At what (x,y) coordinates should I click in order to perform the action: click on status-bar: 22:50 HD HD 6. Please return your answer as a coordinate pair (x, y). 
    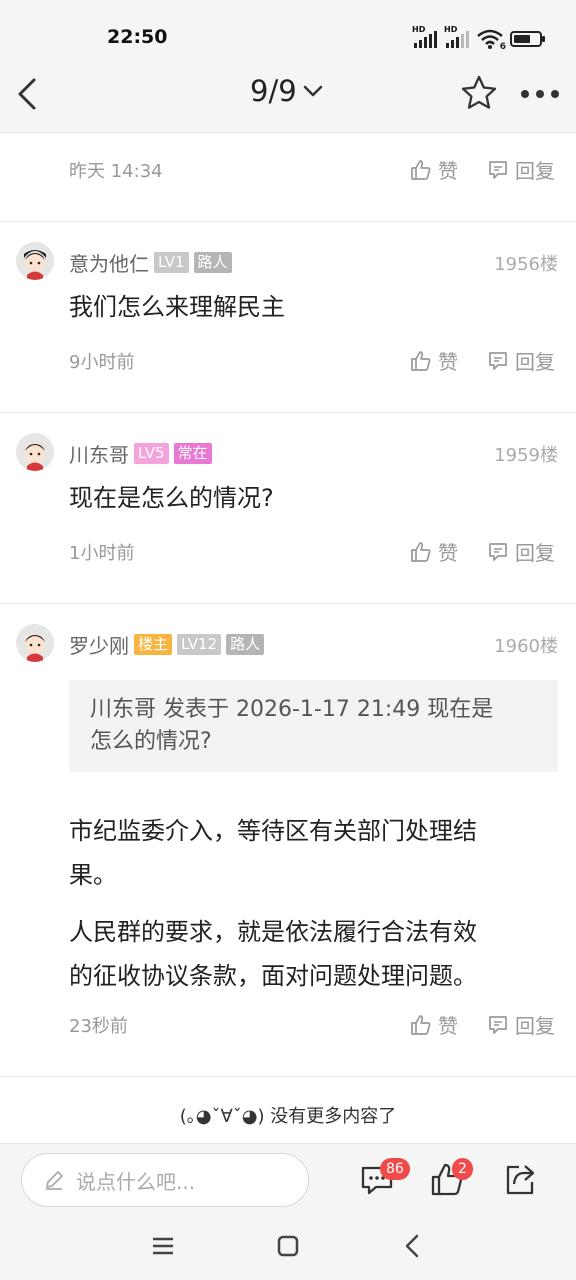
    Looking at the image, I should click on (288, 28).